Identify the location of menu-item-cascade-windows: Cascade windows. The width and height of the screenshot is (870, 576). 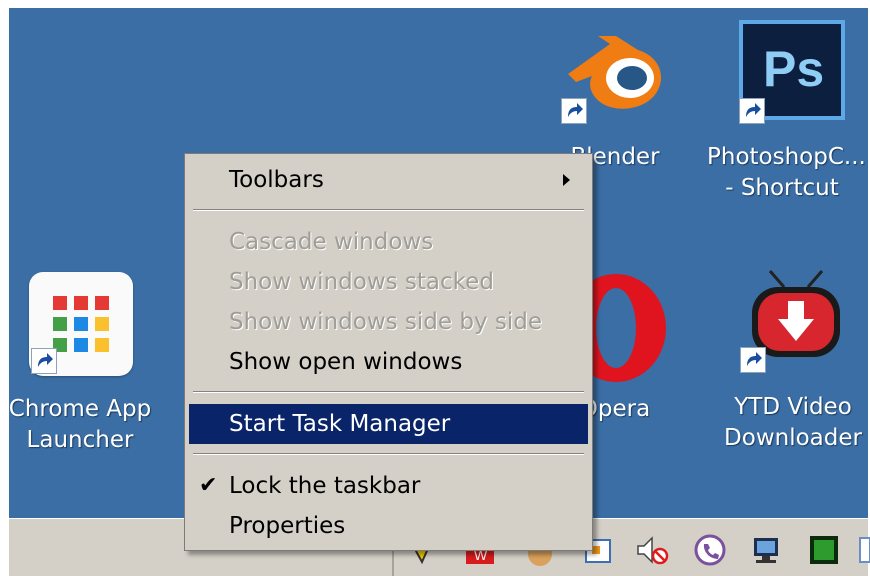
(388, 242).